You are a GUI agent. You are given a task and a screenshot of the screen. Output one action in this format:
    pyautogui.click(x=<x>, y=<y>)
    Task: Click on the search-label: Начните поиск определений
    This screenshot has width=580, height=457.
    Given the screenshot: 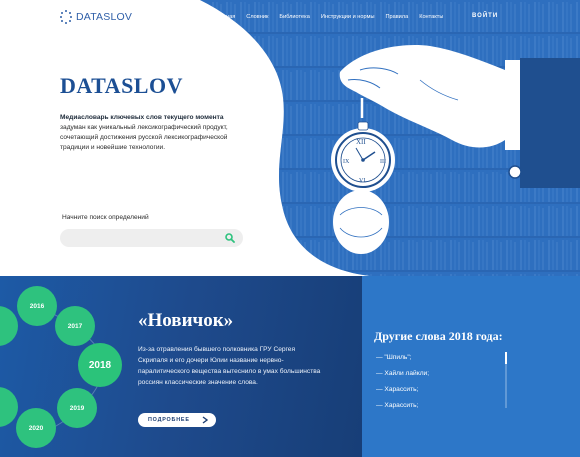 What is the action you would take?
    pyautogui.click(x=105, y=217)
    